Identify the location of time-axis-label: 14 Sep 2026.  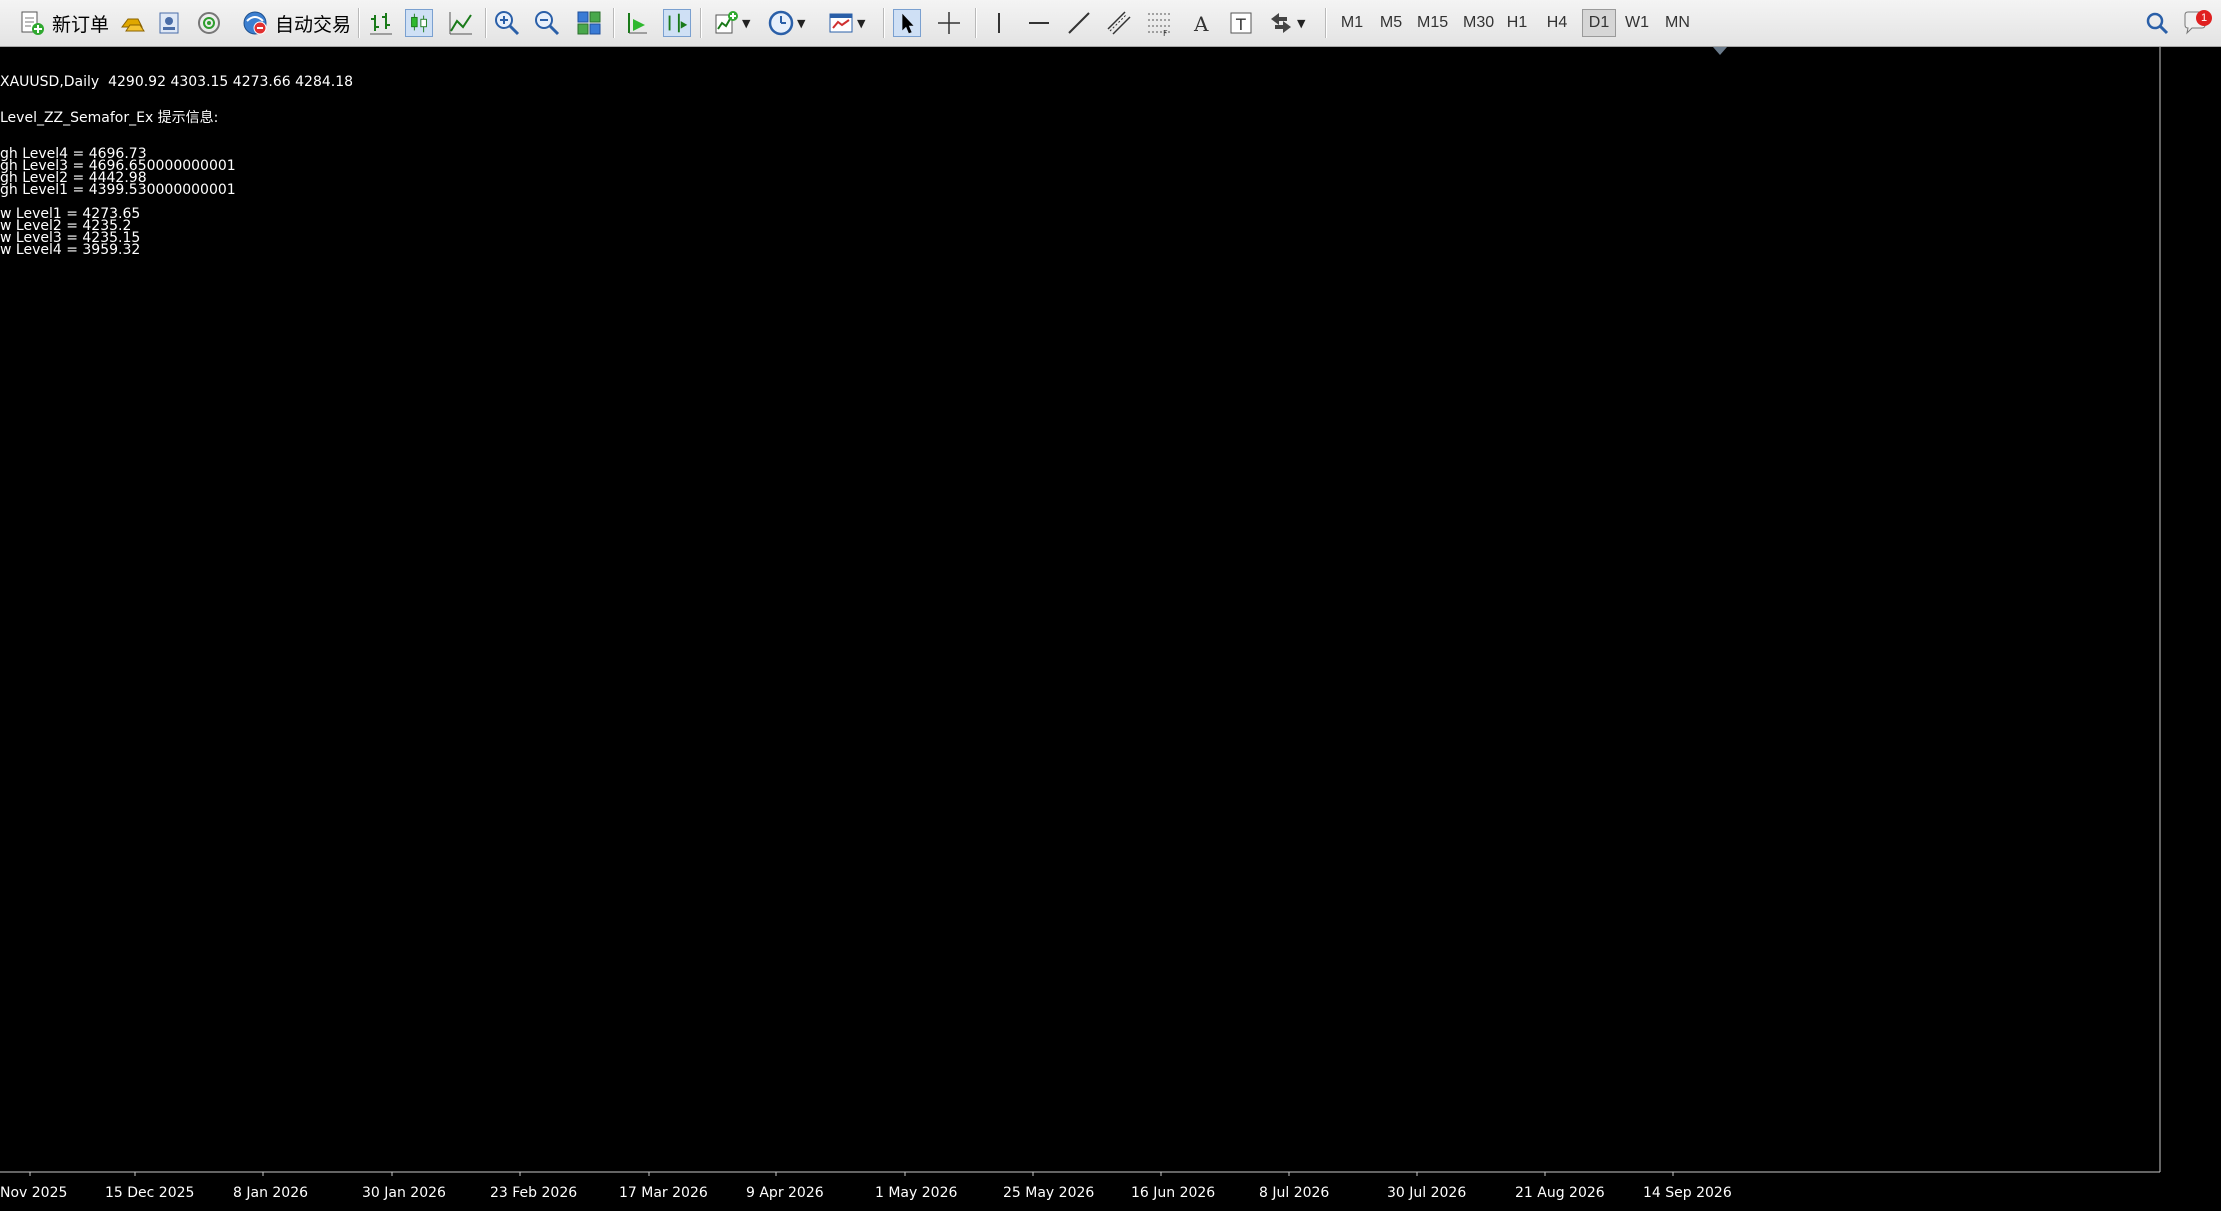
(1687, 1193).